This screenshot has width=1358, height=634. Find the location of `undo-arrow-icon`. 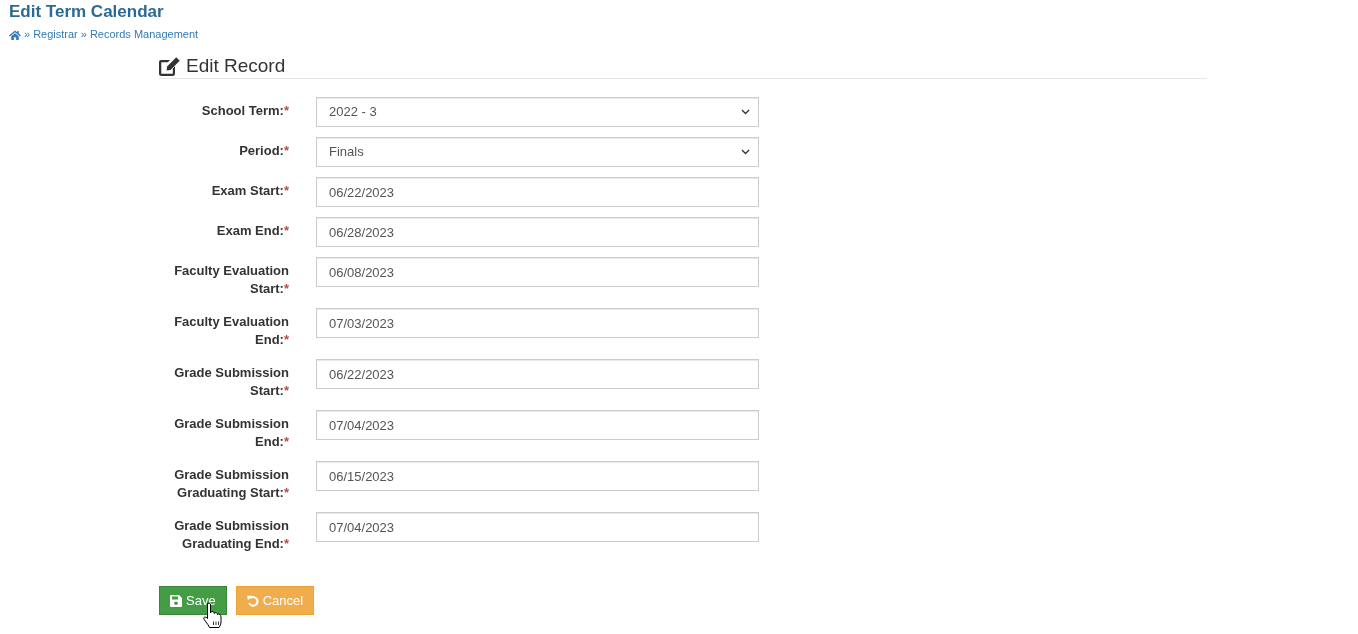

undo-arrow-icon is located at coordinates (252, 600).